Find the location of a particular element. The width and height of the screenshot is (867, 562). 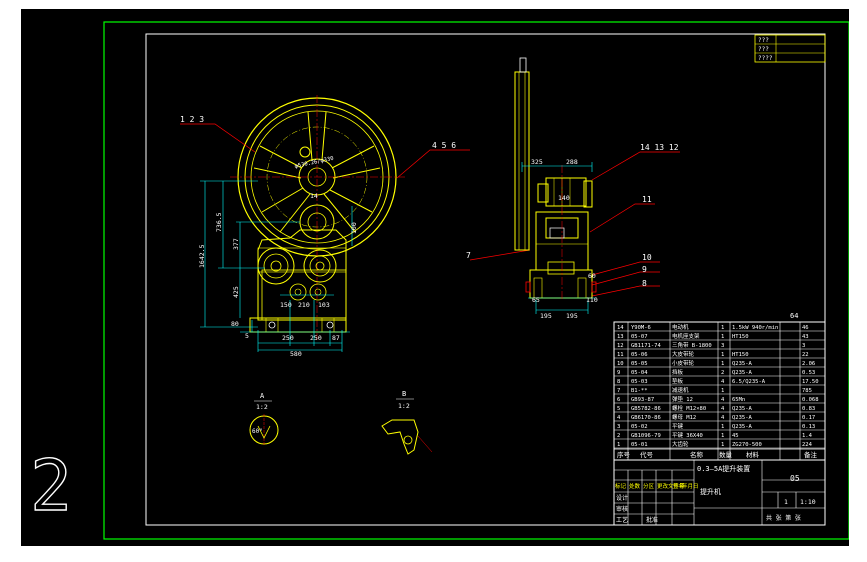

bom-cell: 2 is located at coordinates (722, 373).